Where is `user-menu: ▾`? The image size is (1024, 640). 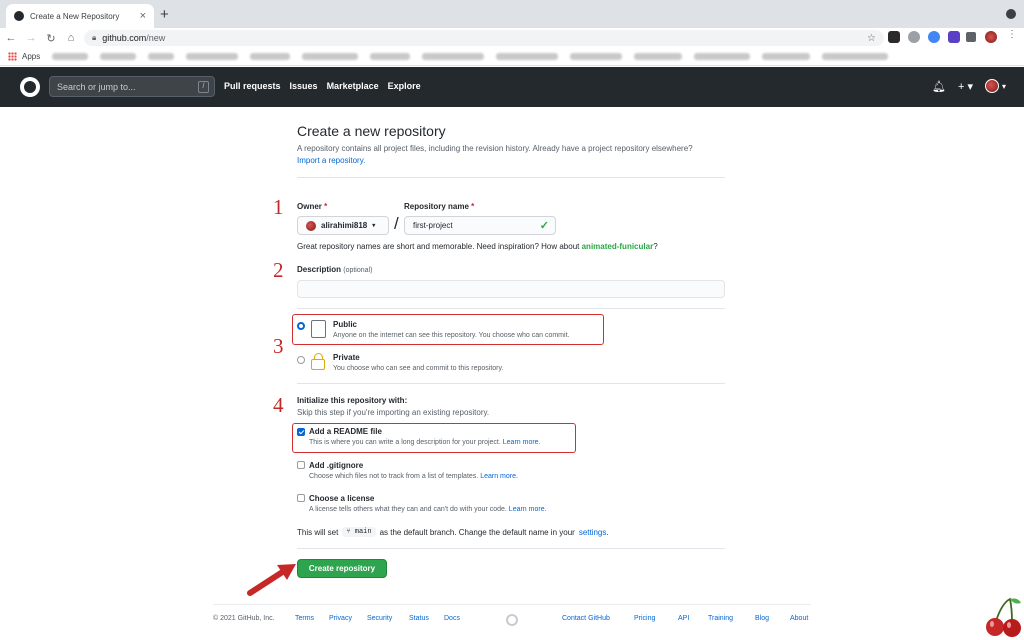 user-menu: ▾ is located at coordinates (995, 86).